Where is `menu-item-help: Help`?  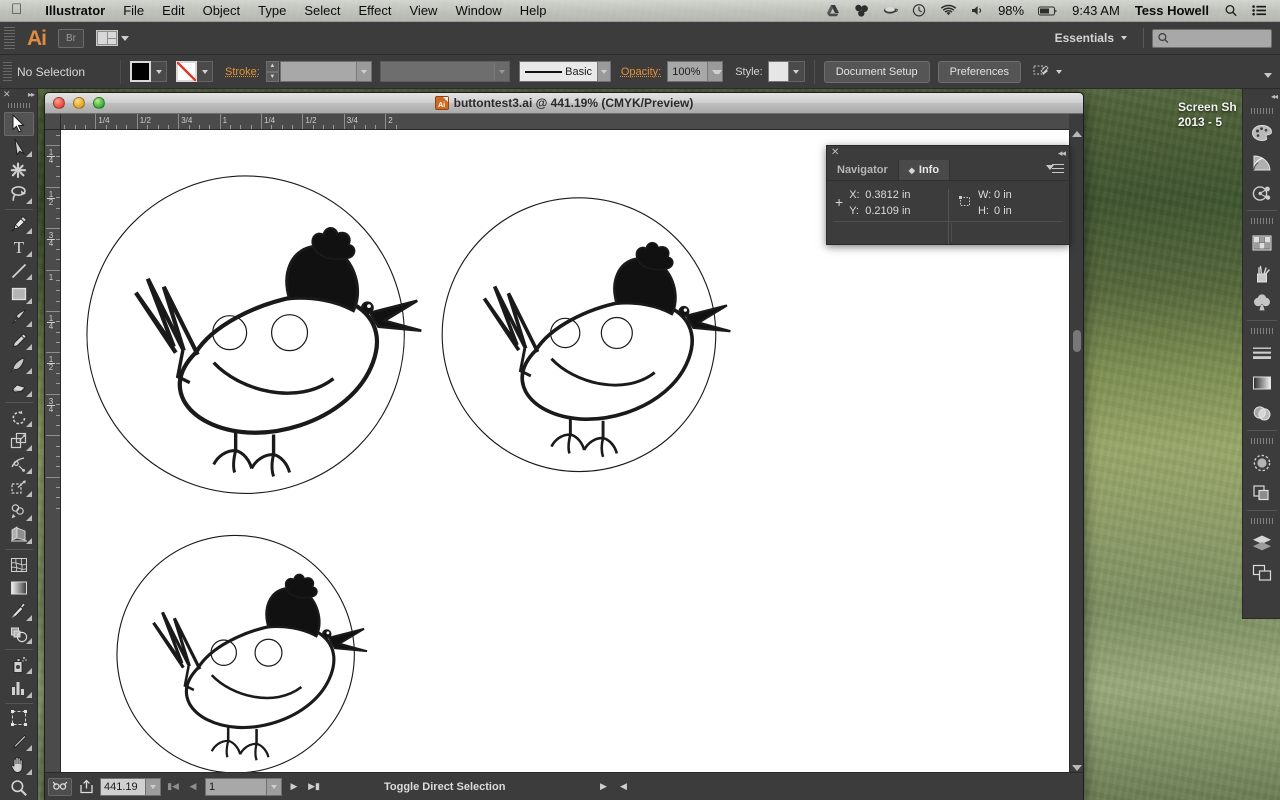
menu-item-help: Help is located at coordinates (533, 11).